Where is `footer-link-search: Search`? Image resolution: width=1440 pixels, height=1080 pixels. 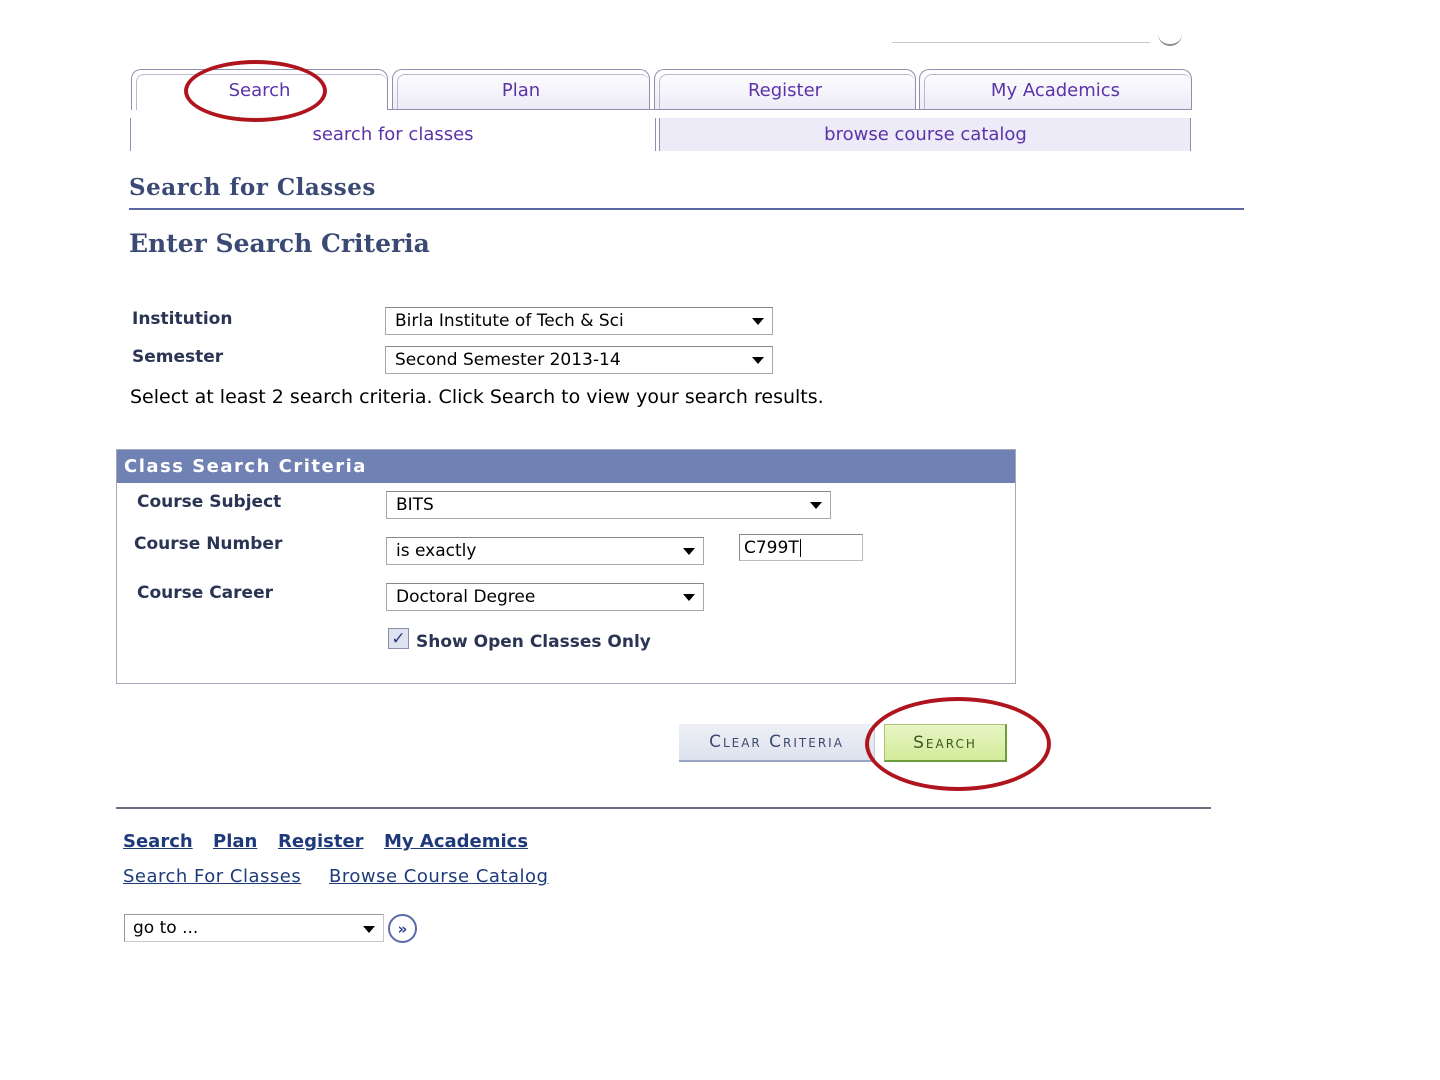
footer-link-search: Search is located at coordinates (158, 841).